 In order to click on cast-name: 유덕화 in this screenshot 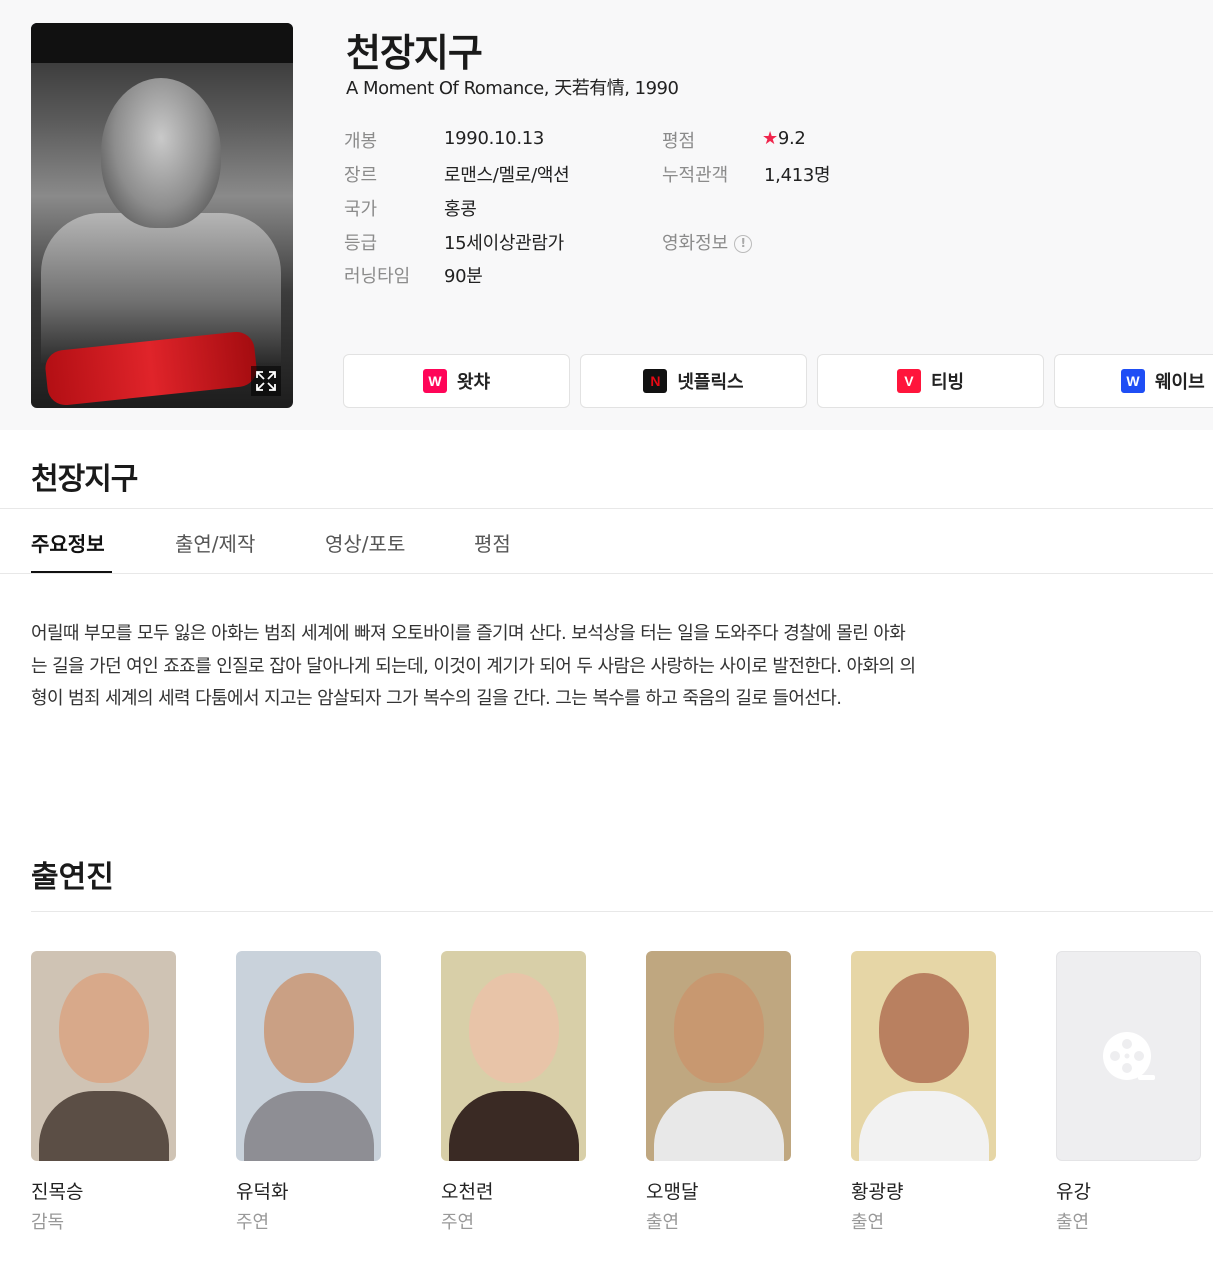, I will do `click(308, 1190)`.